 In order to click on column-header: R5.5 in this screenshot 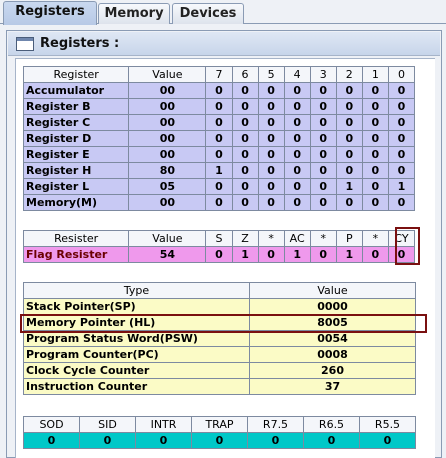, I will do `click(387, 424)`.